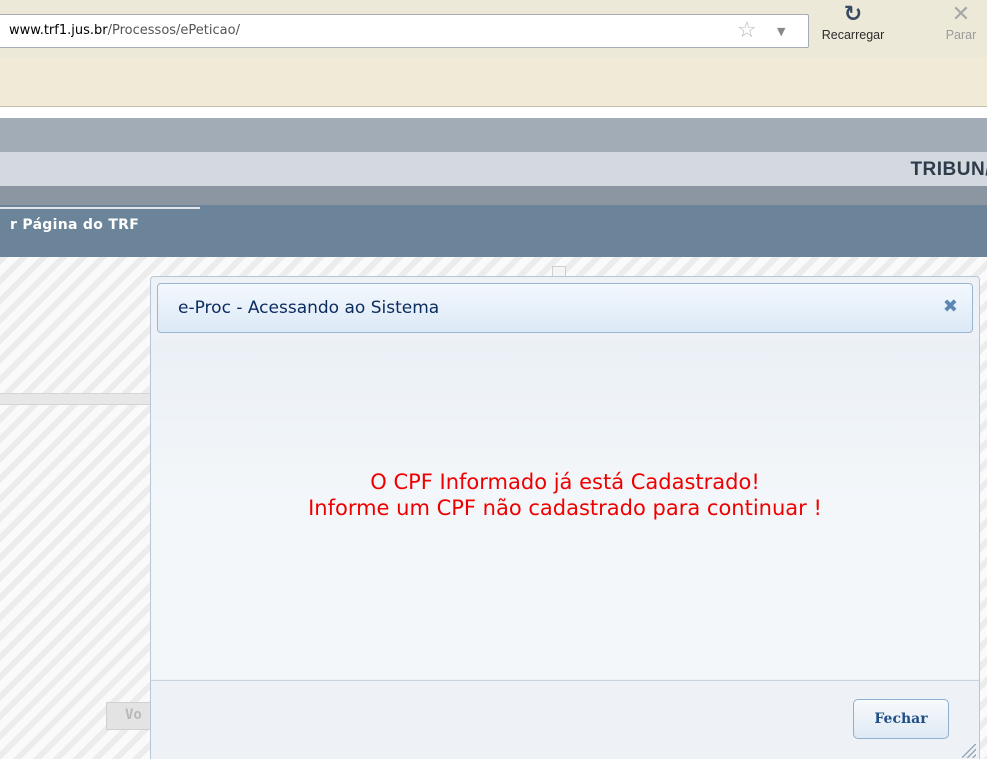 This screenshot has width=987, height=759. I want to click on url-bar: www.trf1.jus.br/Processos/ePeticao/ ☆ ▼, so click(404, 31).